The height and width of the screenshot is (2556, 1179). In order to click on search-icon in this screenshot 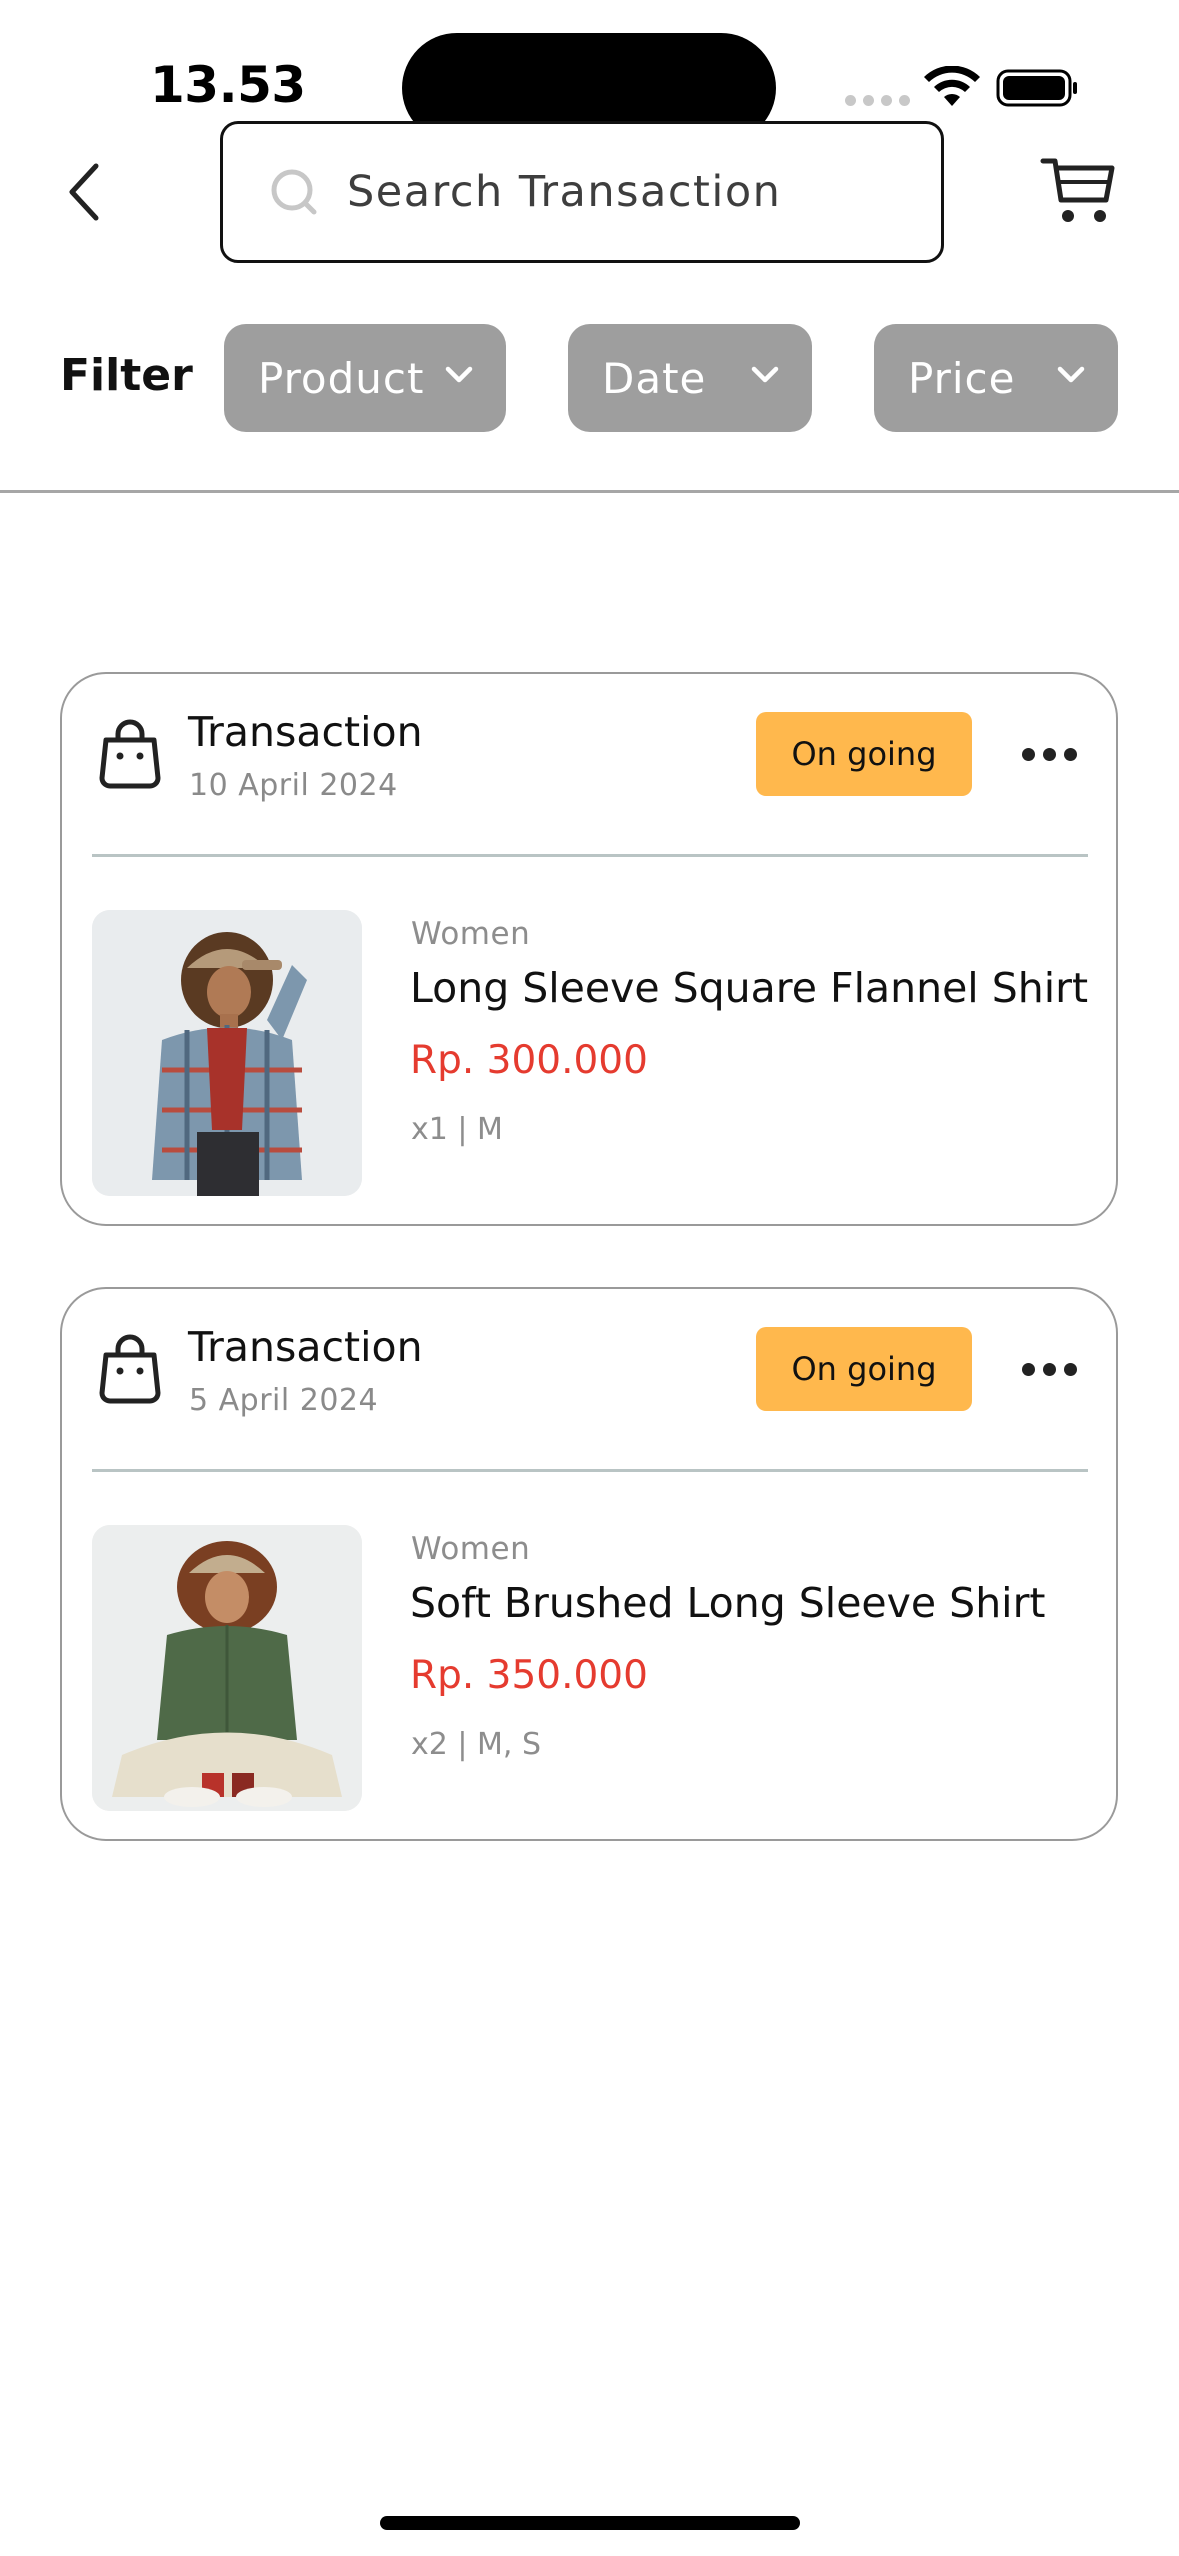, I will do `click(294, 192)`.